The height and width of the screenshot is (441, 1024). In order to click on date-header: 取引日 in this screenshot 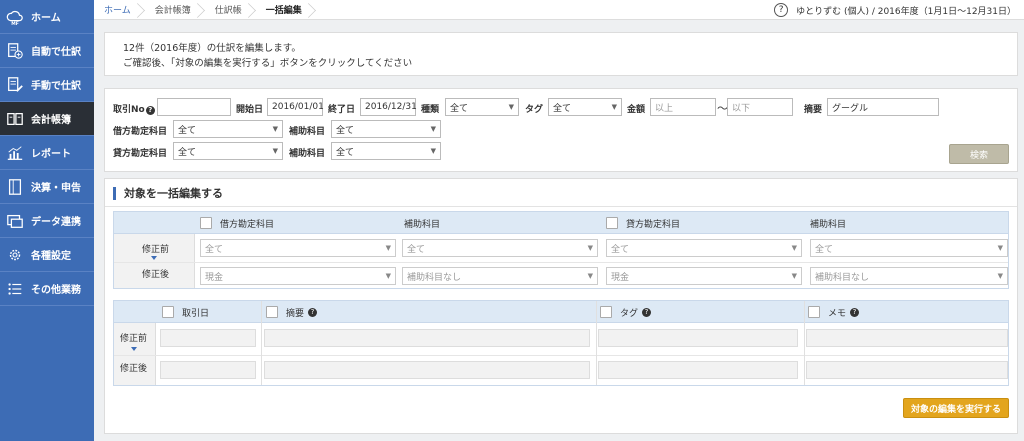, I will do `click(185, 312)`.